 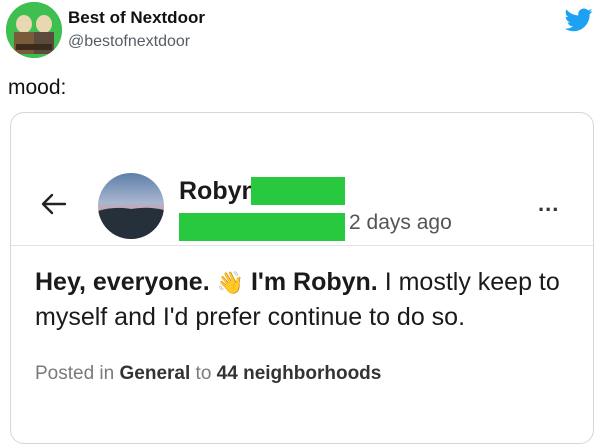 What do you see at coordinates (77, 373) in the screenshot?
I see `meta-prefix: Posted in` at bounding box center [77, 373].